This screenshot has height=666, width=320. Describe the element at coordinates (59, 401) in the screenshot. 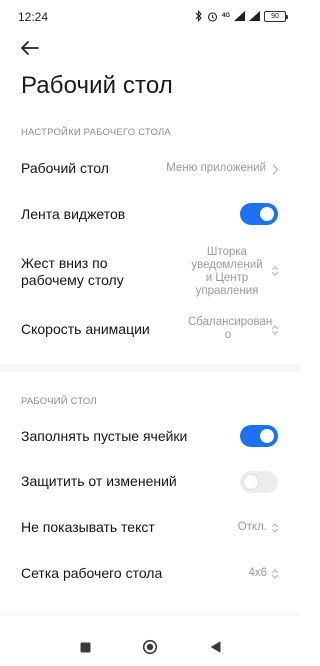

I see `section-header-desktop: РАБОЧИЙ СТОЛ` at that location.